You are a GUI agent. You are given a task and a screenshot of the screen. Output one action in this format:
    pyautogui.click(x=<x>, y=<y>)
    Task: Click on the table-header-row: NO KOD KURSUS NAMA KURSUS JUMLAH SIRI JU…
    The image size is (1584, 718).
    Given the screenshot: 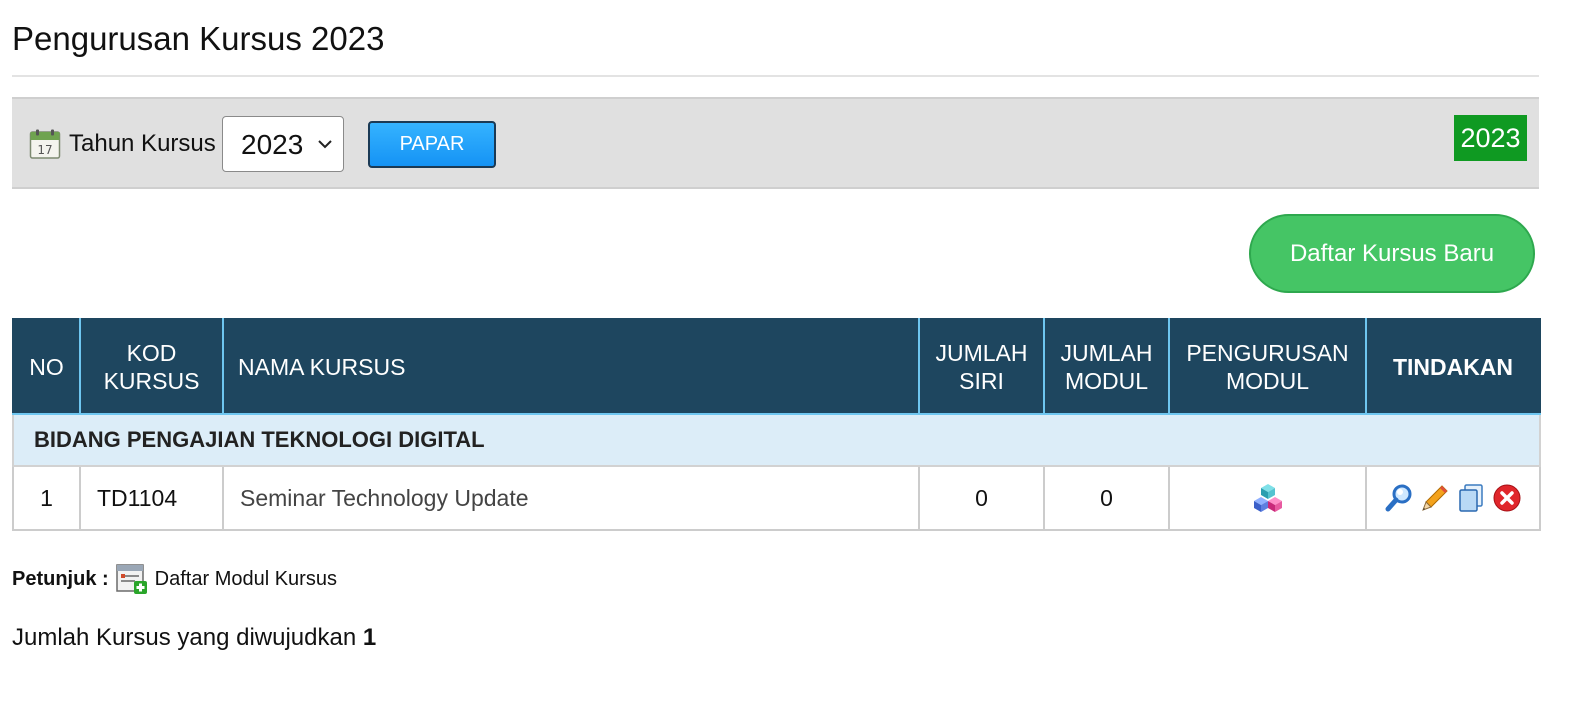 What is the action you would take?
    pyautogui.click(x=776, y=366)
    